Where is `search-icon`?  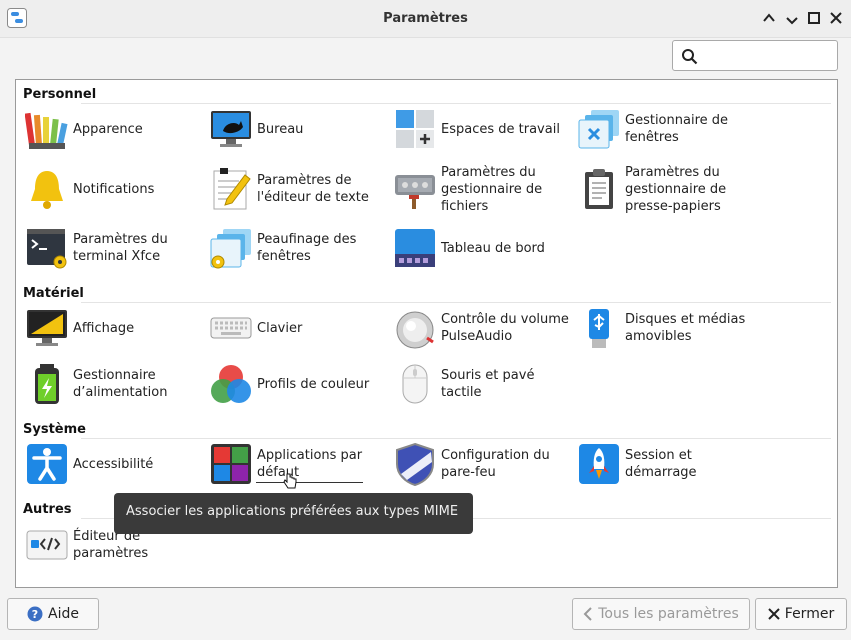 search-icon is located at coordinates (690, 57).